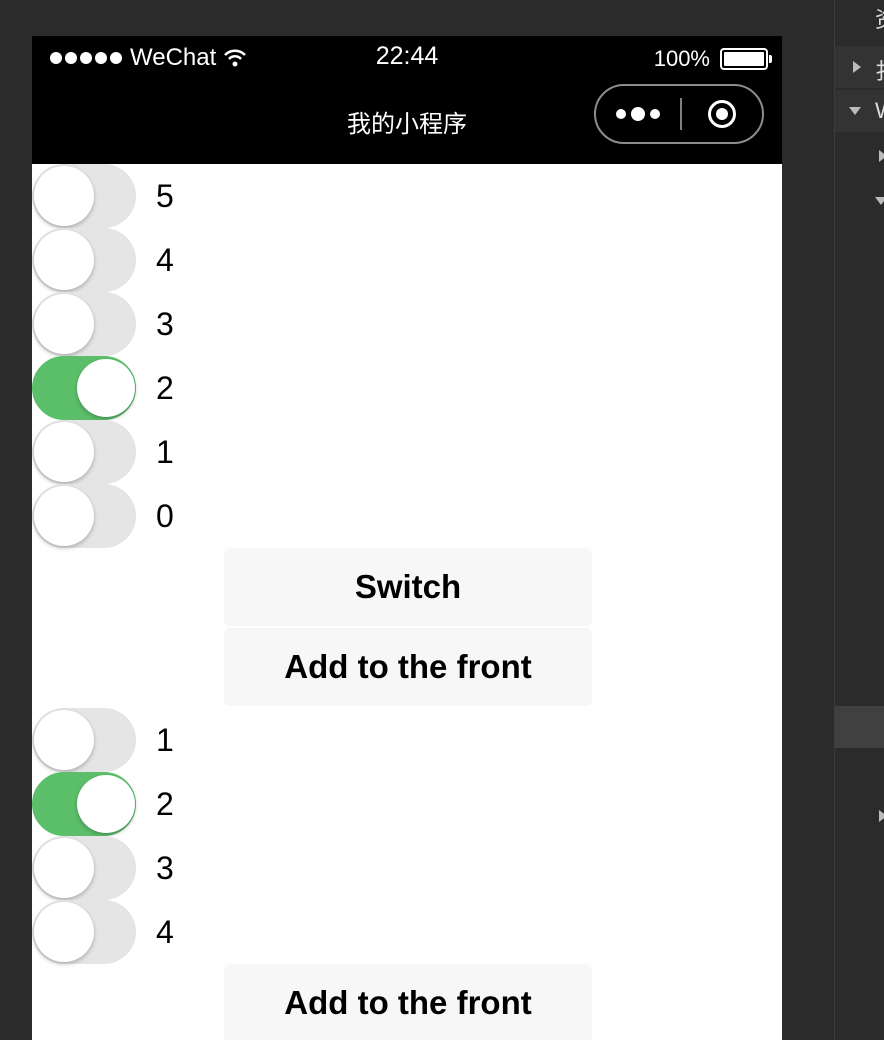  Describe the element at coordinates (879, 18) in the screenshot. I see `panel-header-char: 资` at that location.